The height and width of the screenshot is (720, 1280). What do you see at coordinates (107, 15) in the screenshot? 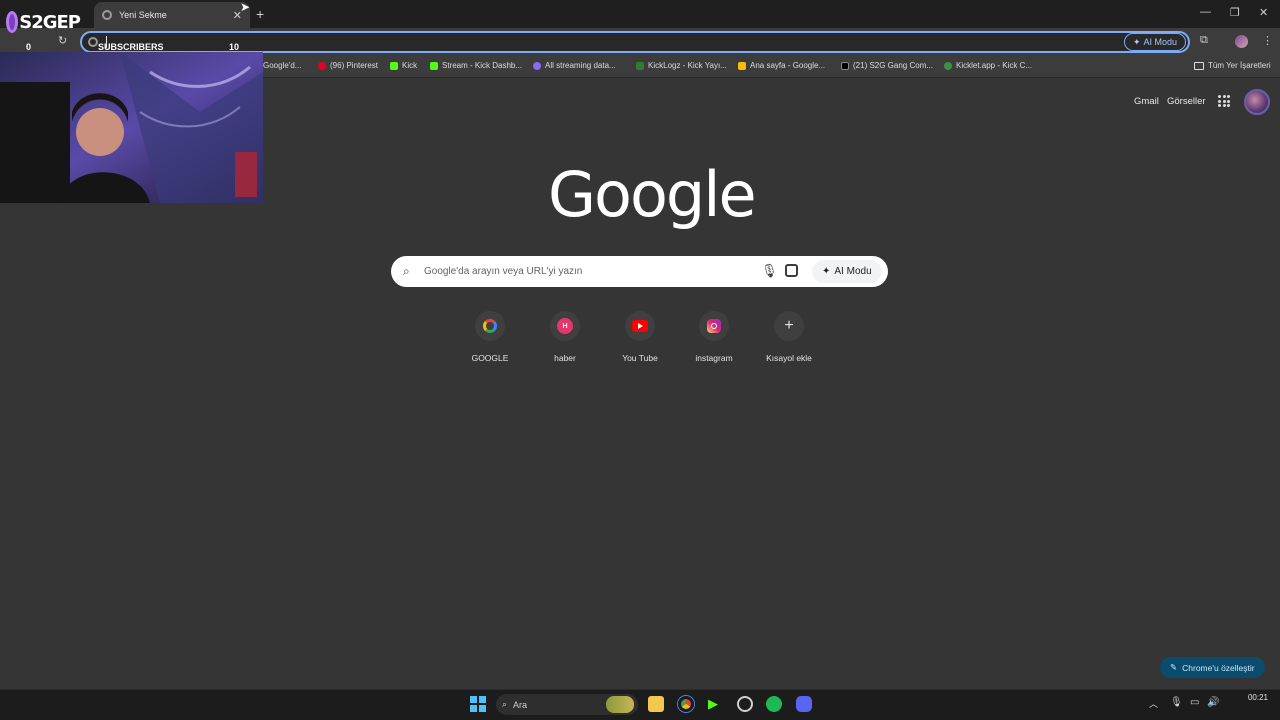
I see `chrome-icon` at bounding box center [107, 15].